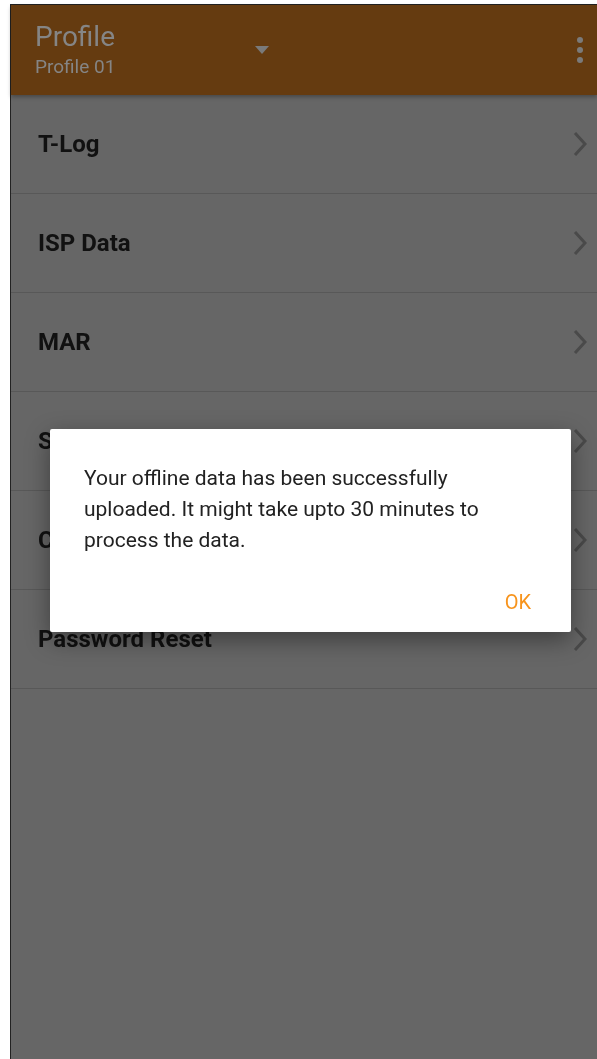  Describe the element at coordinates (304, 342) in the screenshot. I see `menu-item: MAR` at that location.